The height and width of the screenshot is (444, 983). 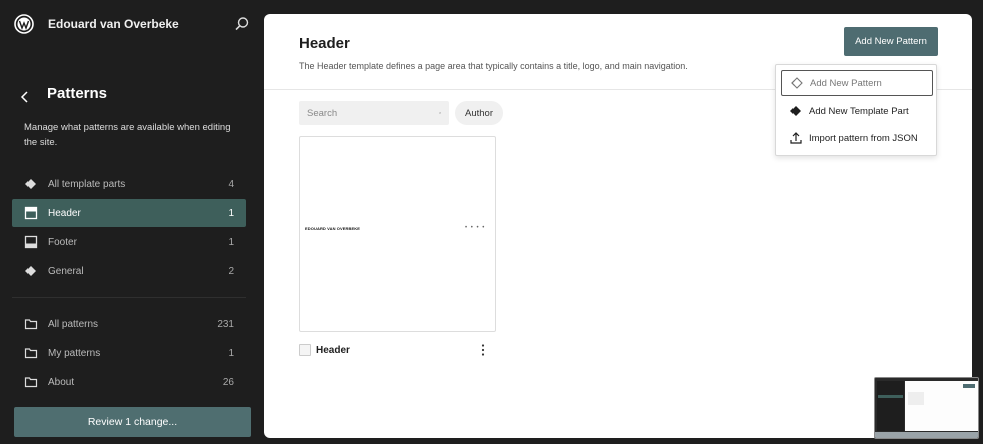 What do you see at coordinates (333, 350) in the screenshot?
I see `pattern-card-name: Header` at bounding box center [333, 350].